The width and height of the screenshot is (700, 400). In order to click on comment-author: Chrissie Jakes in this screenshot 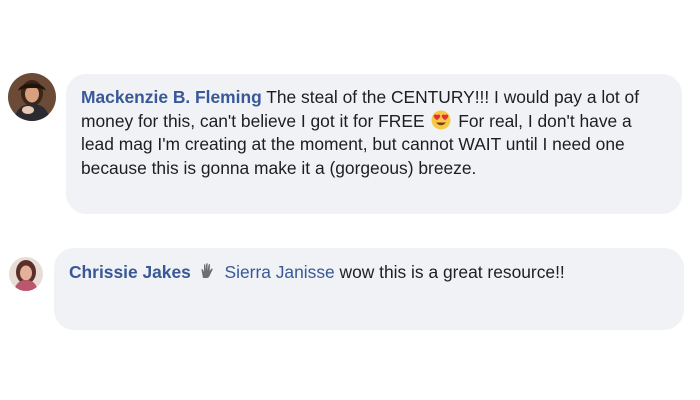, I will do `click(130, 272)`.